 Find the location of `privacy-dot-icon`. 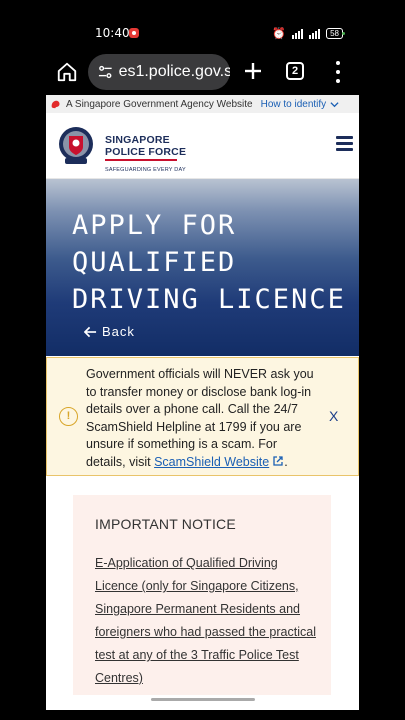

privacy-dot-icon is located at coordinates (343, 33).